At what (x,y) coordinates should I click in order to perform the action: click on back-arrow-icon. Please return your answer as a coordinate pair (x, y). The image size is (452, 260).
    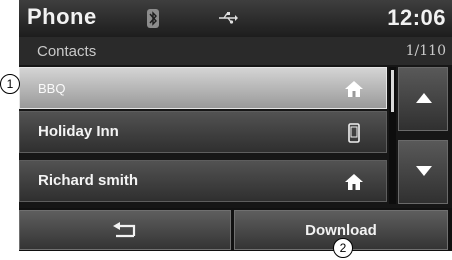
    Looking at the image, I should click on (124, 230).